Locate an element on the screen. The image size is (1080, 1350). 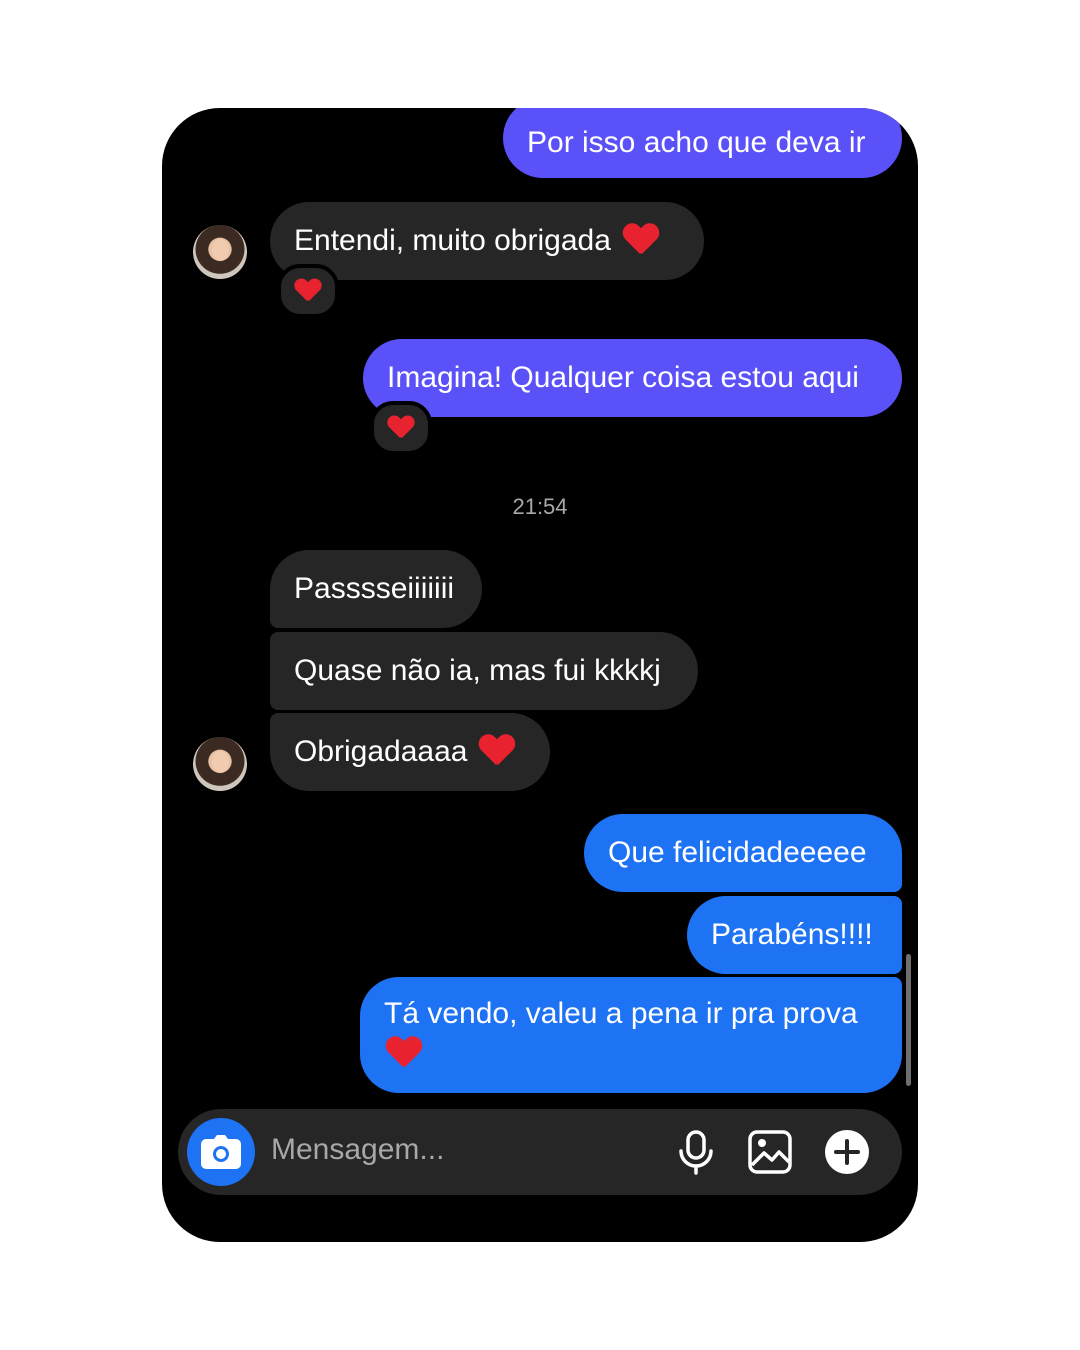
message-text: Obrigadaaaa is located at coordinates (381, 751).